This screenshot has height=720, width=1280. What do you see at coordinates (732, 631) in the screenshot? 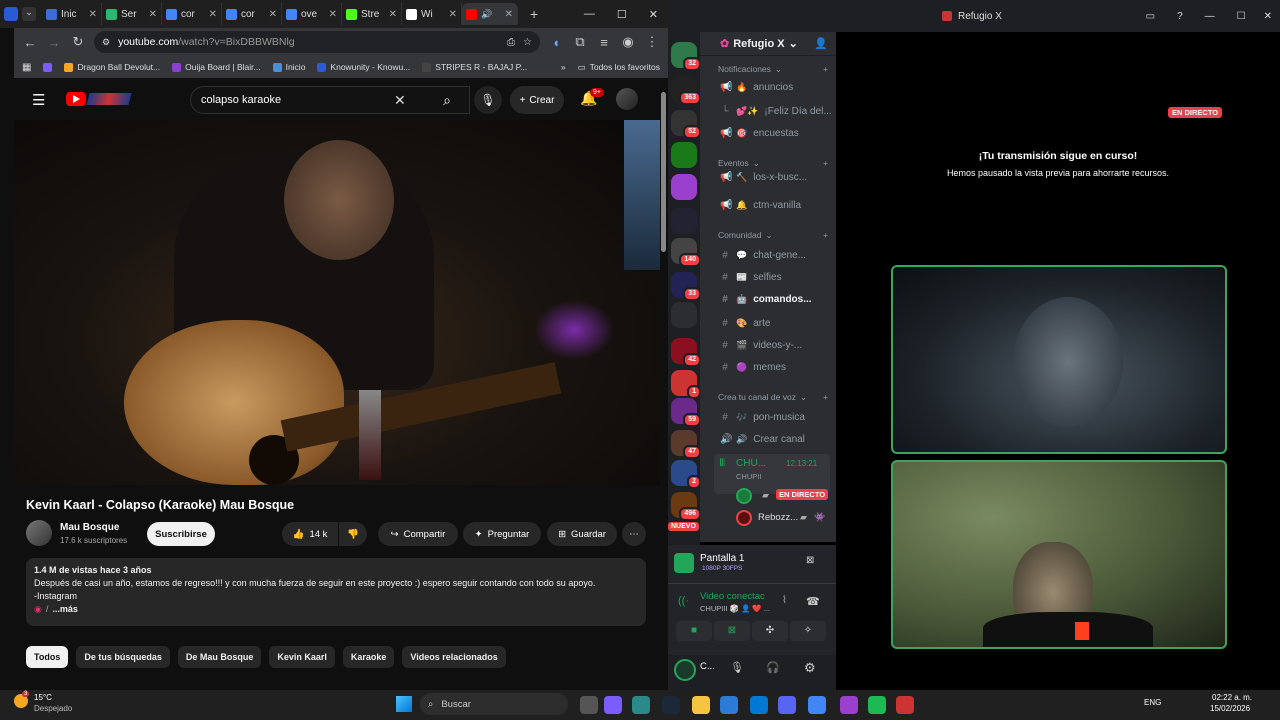
I see `screen-toggle-icon: ⊠` at bounding box center [732, 631].